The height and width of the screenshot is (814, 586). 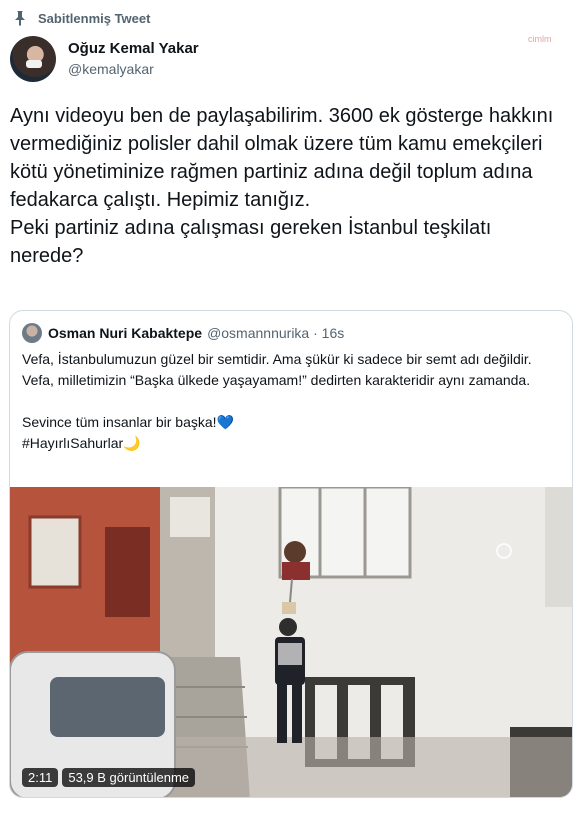 What do you see at coordinates (129, 777) in the screenshot?
I see `video-views: 53,9 B görüntülenme` at bounding box center [129, 777].